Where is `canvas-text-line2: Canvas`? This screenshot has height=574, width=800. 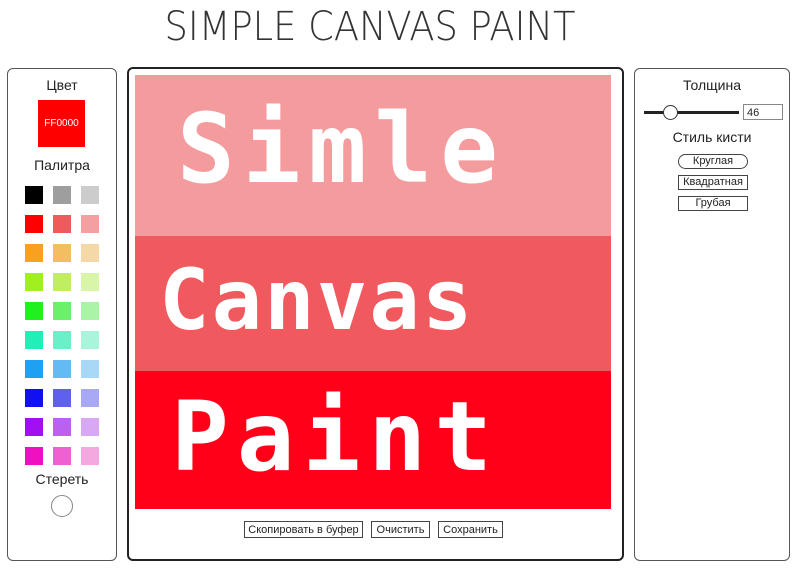 canvas-text-line2: Canvas is located at coordinates (317, 300).